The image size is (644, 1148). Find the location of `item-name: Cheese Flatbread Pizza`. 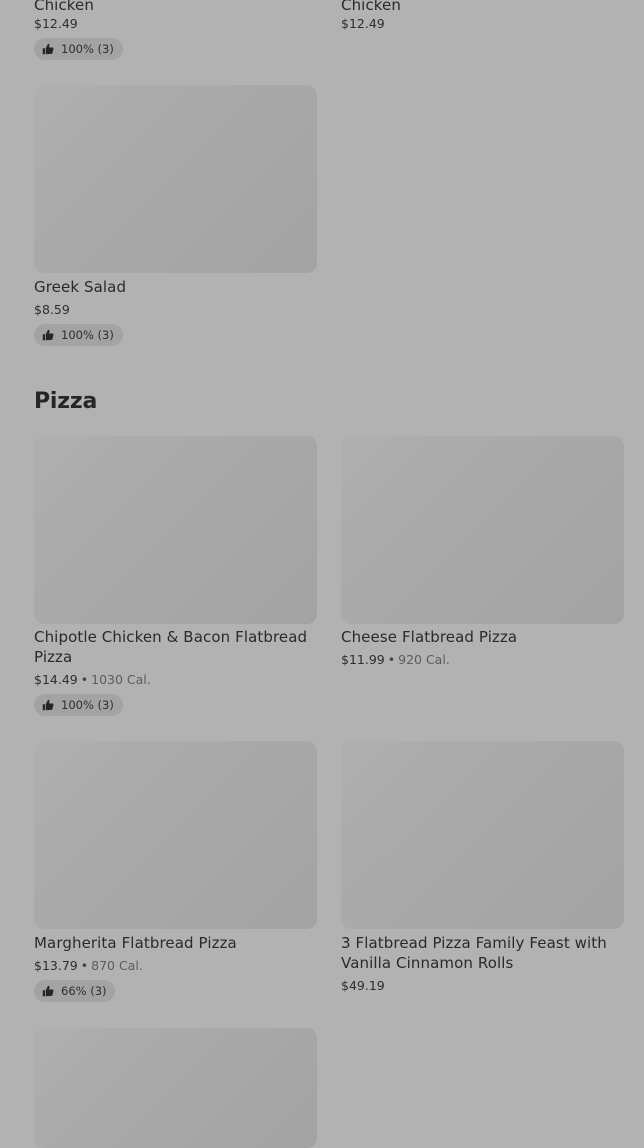

item-name: Cheese Flatbread Pizza is located at coordinates (429, 637).